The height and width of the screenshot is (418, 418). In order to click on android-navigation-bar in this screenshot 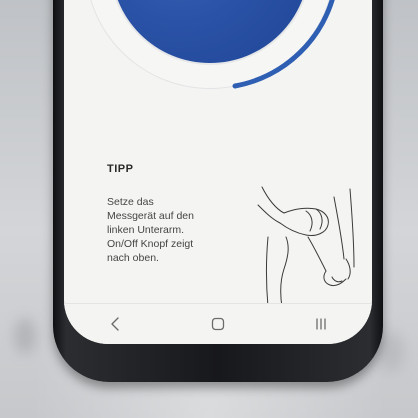, I will do `click(218, 323)`.